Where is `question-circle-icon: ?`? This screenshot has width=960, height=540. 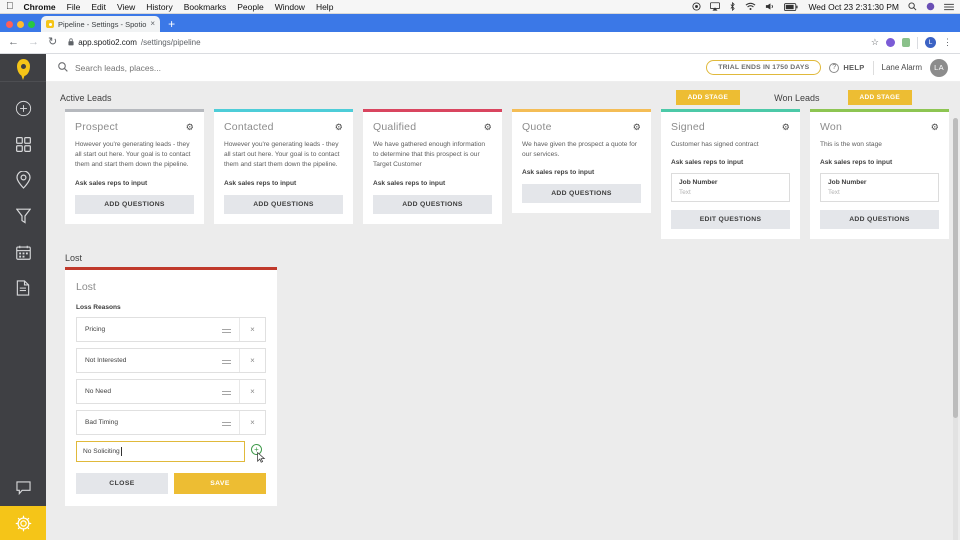
question-circle-icon: ? is located at coordinates (834, 67).